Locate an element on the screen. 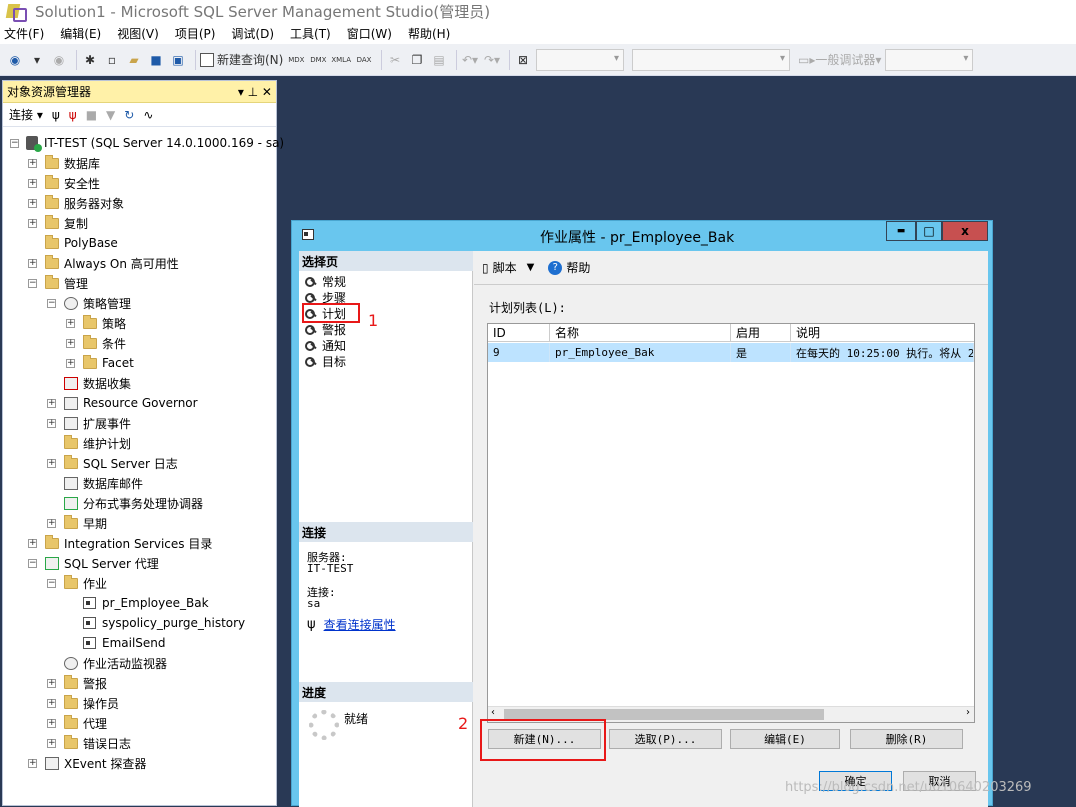 The image size is (1076, 807). save-all-icon: ▣ is located at coordinates (178, 60).